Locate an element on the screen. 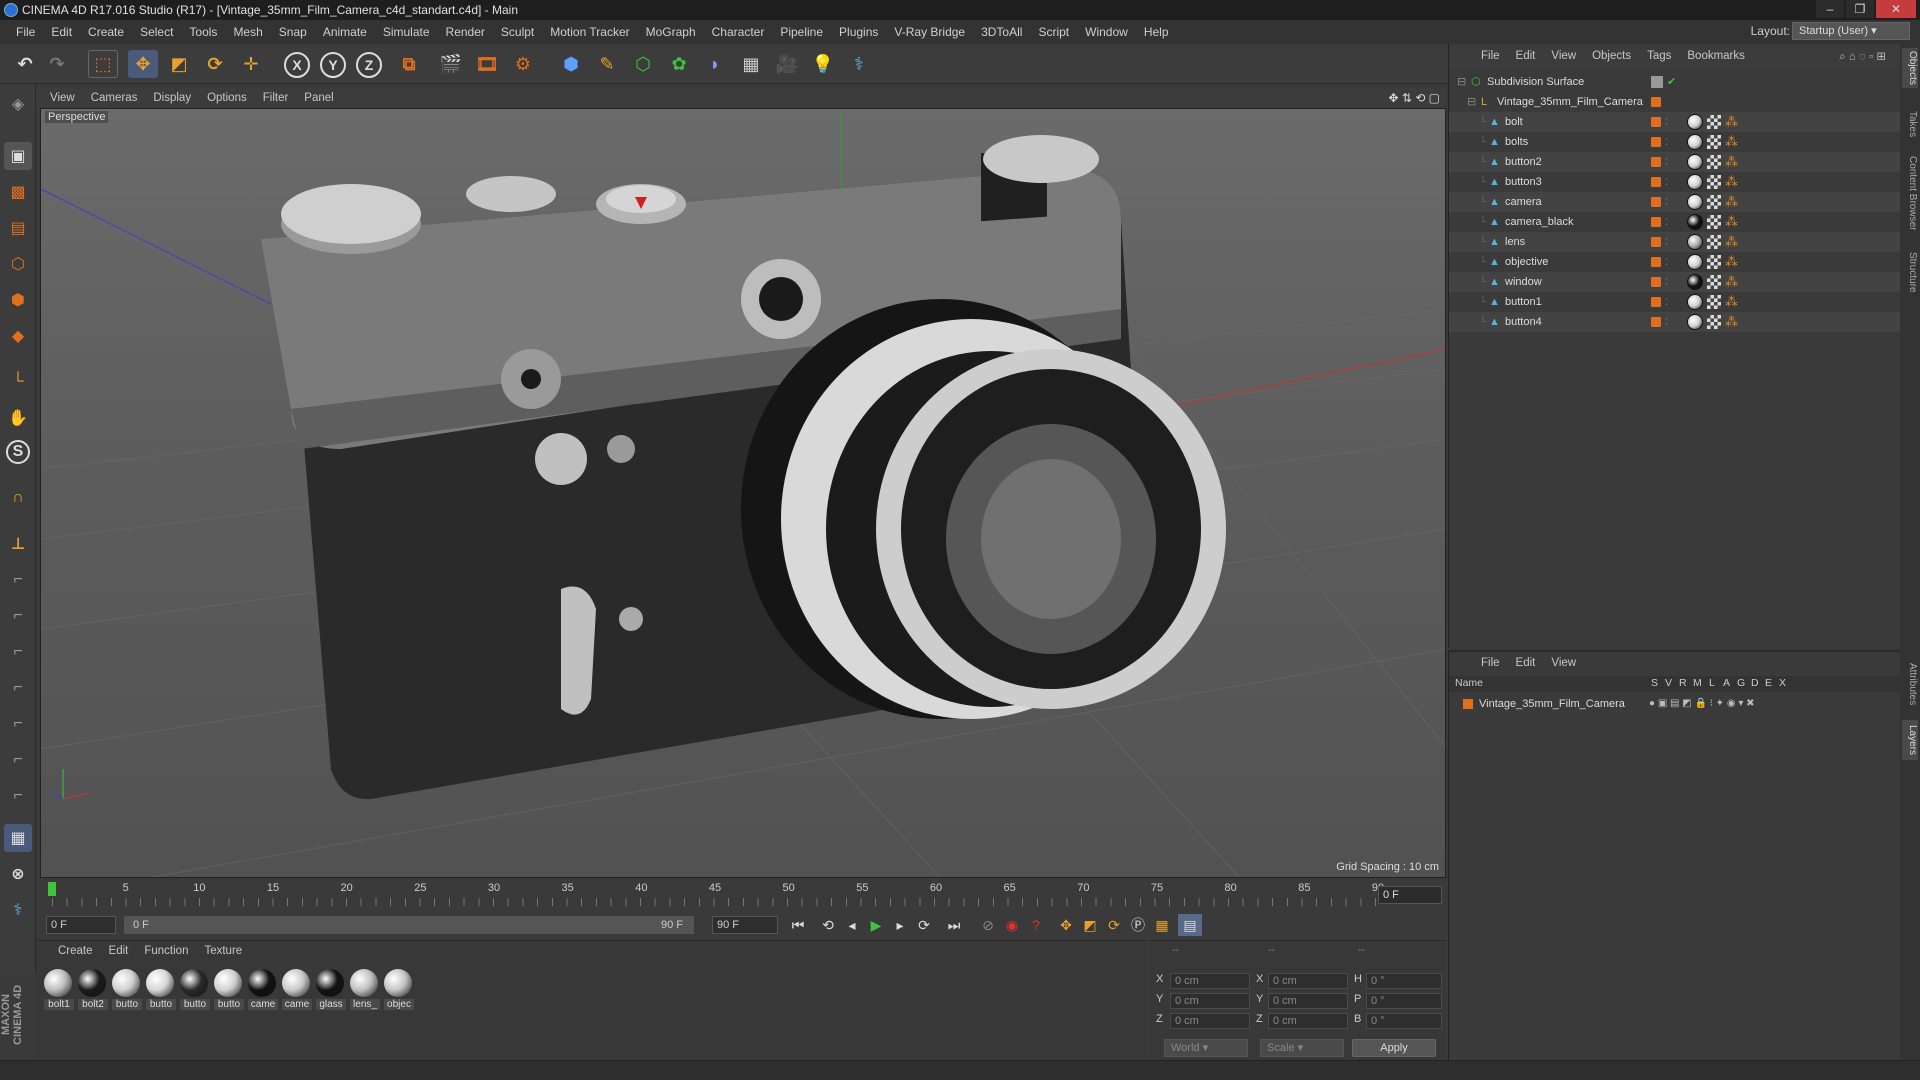 This screenshot has height=1080, width=1920. close-icon: ✕ is located at coordinates (1896, 9).